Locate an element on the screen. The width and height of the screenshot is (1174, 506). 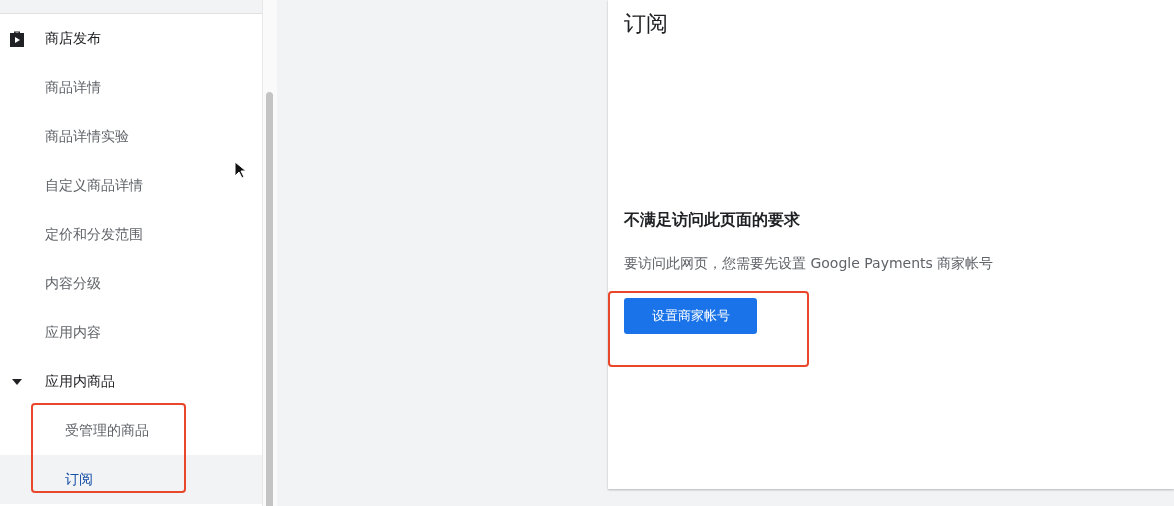
nav-item: 订阅 is located at coordinates (131, 479).